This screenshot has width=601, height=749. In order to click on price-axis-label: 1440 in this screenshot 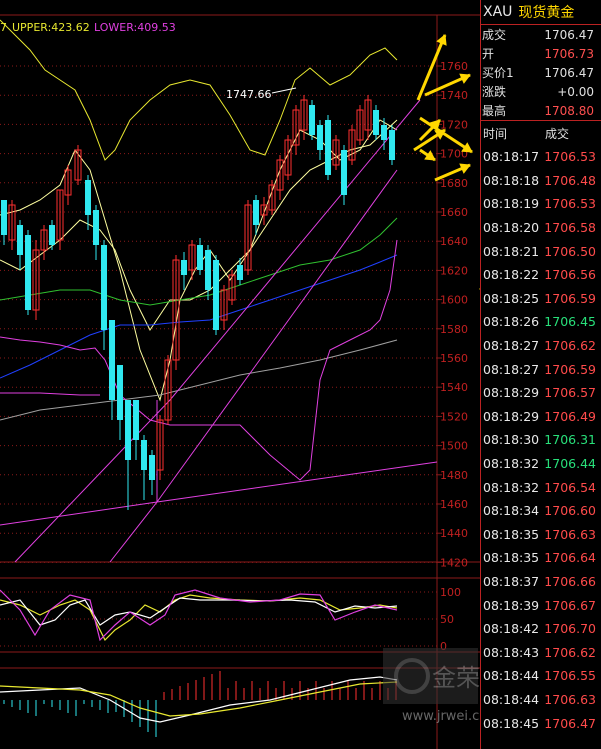, I will do `click(454, 533)`.